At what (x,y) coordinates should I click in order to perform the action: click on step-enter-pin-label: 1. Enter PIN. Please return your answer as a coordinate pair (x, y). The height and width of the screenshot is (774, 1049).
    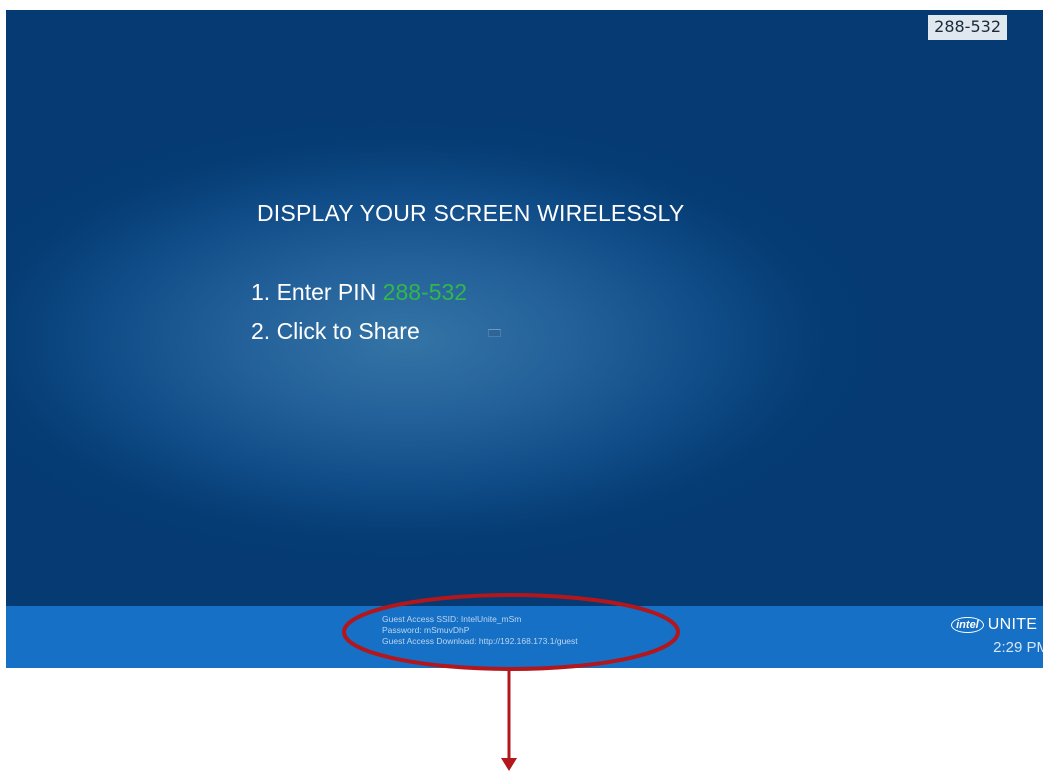
    Looking at the image, I should click on (317, 292).